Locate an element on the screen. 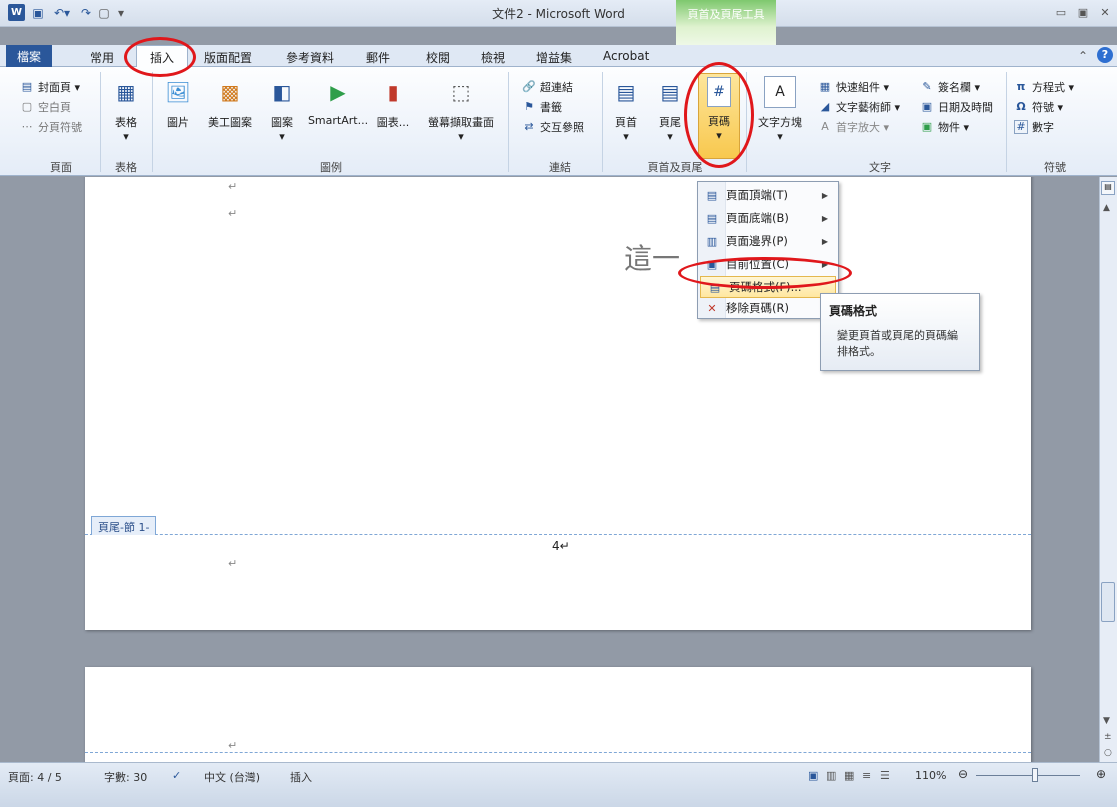  screenshot-icon: ⬚ is located at coordinates (461, 92).